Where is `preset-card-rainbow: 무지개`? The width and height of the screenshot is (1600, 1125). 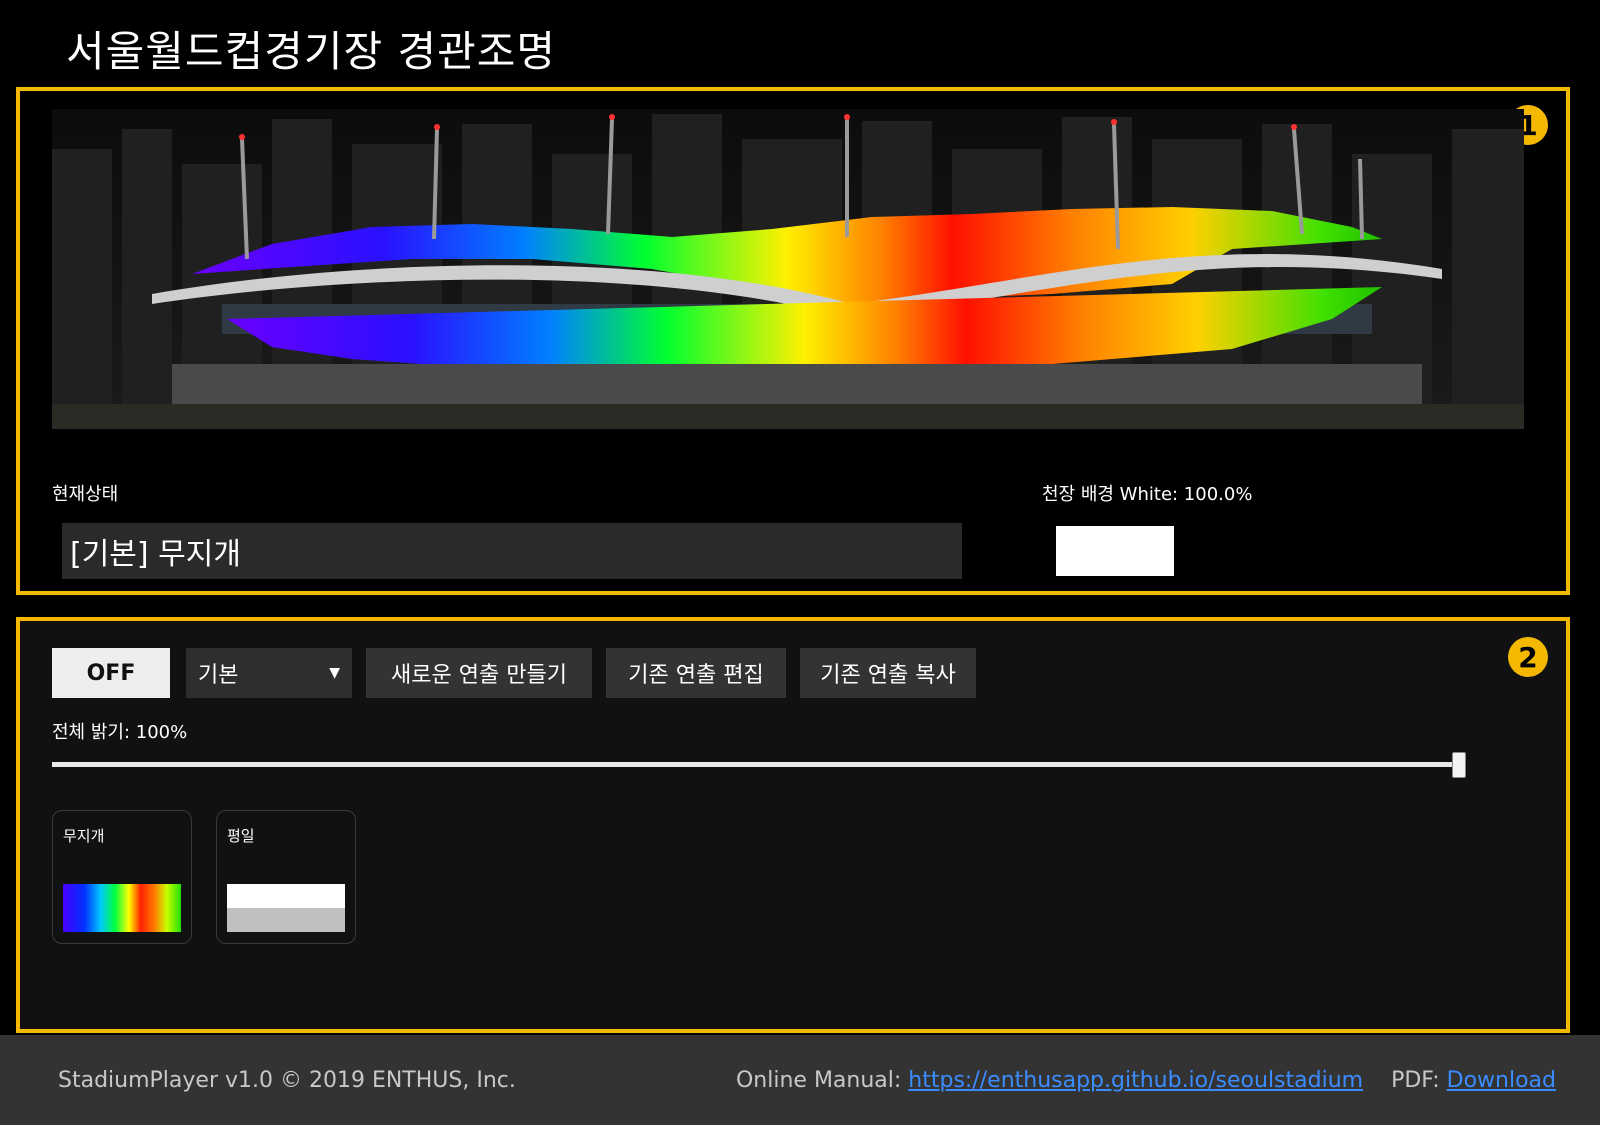 preset-card-rainbow: 무지개 is located at coordinates (122, 877).